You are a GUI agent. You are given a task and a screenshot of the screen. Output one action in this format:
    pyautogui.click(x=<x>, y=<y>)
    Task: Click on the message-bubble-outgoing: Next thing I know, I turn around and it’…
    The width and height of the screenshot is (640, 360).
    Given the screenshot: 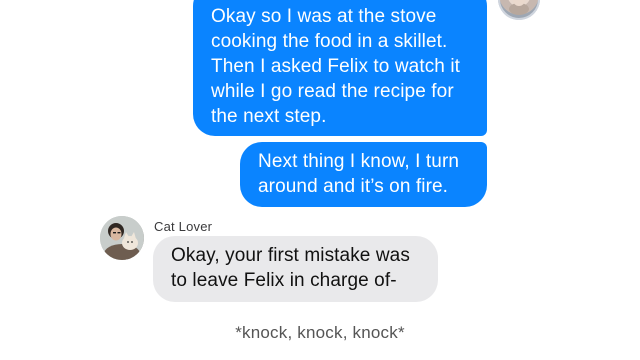 What is the action you would take?
    pyautogui.click(x=363, y=174)
    